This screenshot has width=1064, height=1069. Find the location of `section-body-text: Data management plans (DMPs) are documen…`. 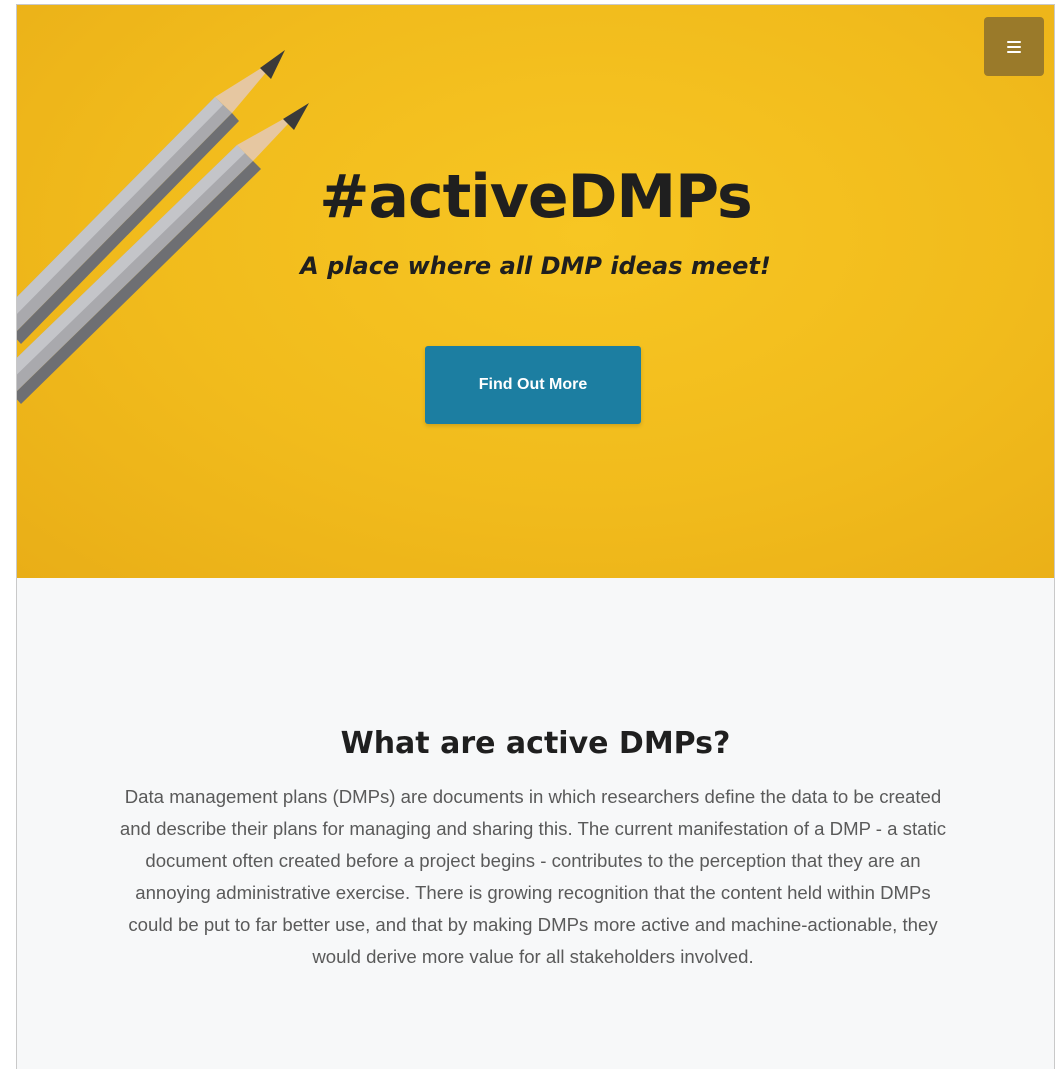

section-body-text: Data management plans (DMPs) are documen… is located at coordinates (533, 876).